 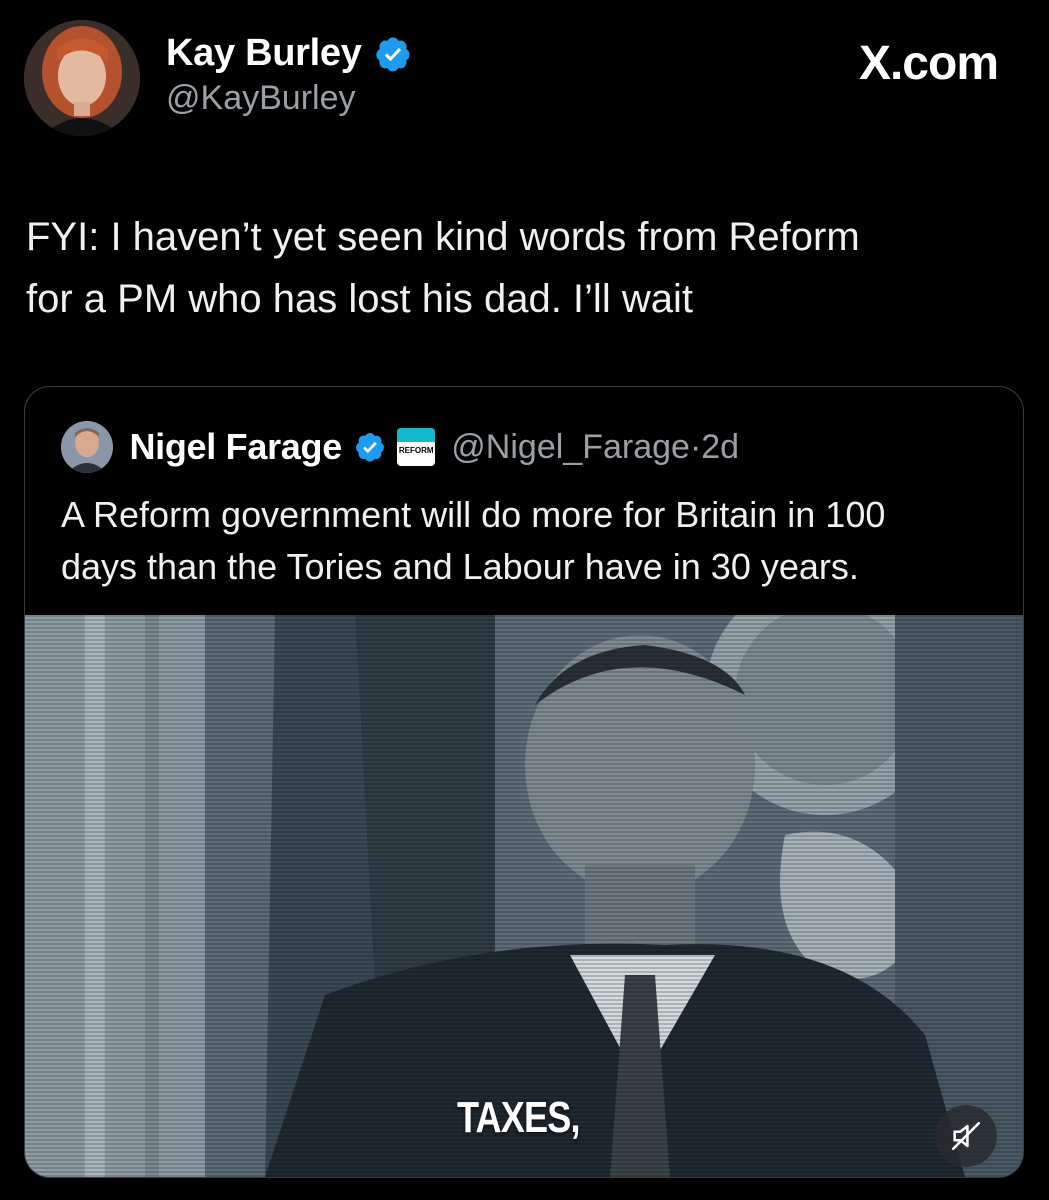 I want to click on author-block: Kay Burley @KayBurley, so click(x=289, y=75).